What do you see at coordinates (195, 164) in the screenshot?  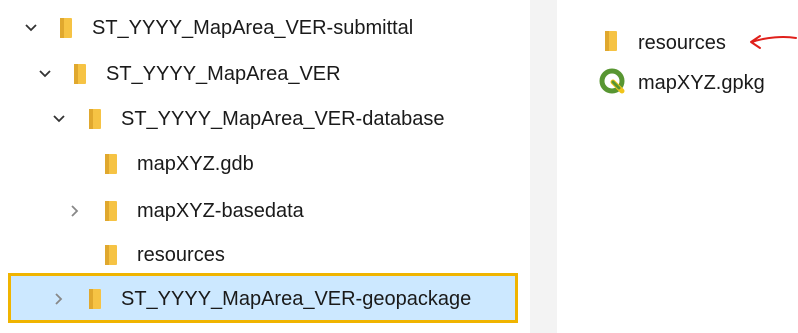 I see `tree-item-label: mapXYZ.gdb` at bounding box center [195, 164].